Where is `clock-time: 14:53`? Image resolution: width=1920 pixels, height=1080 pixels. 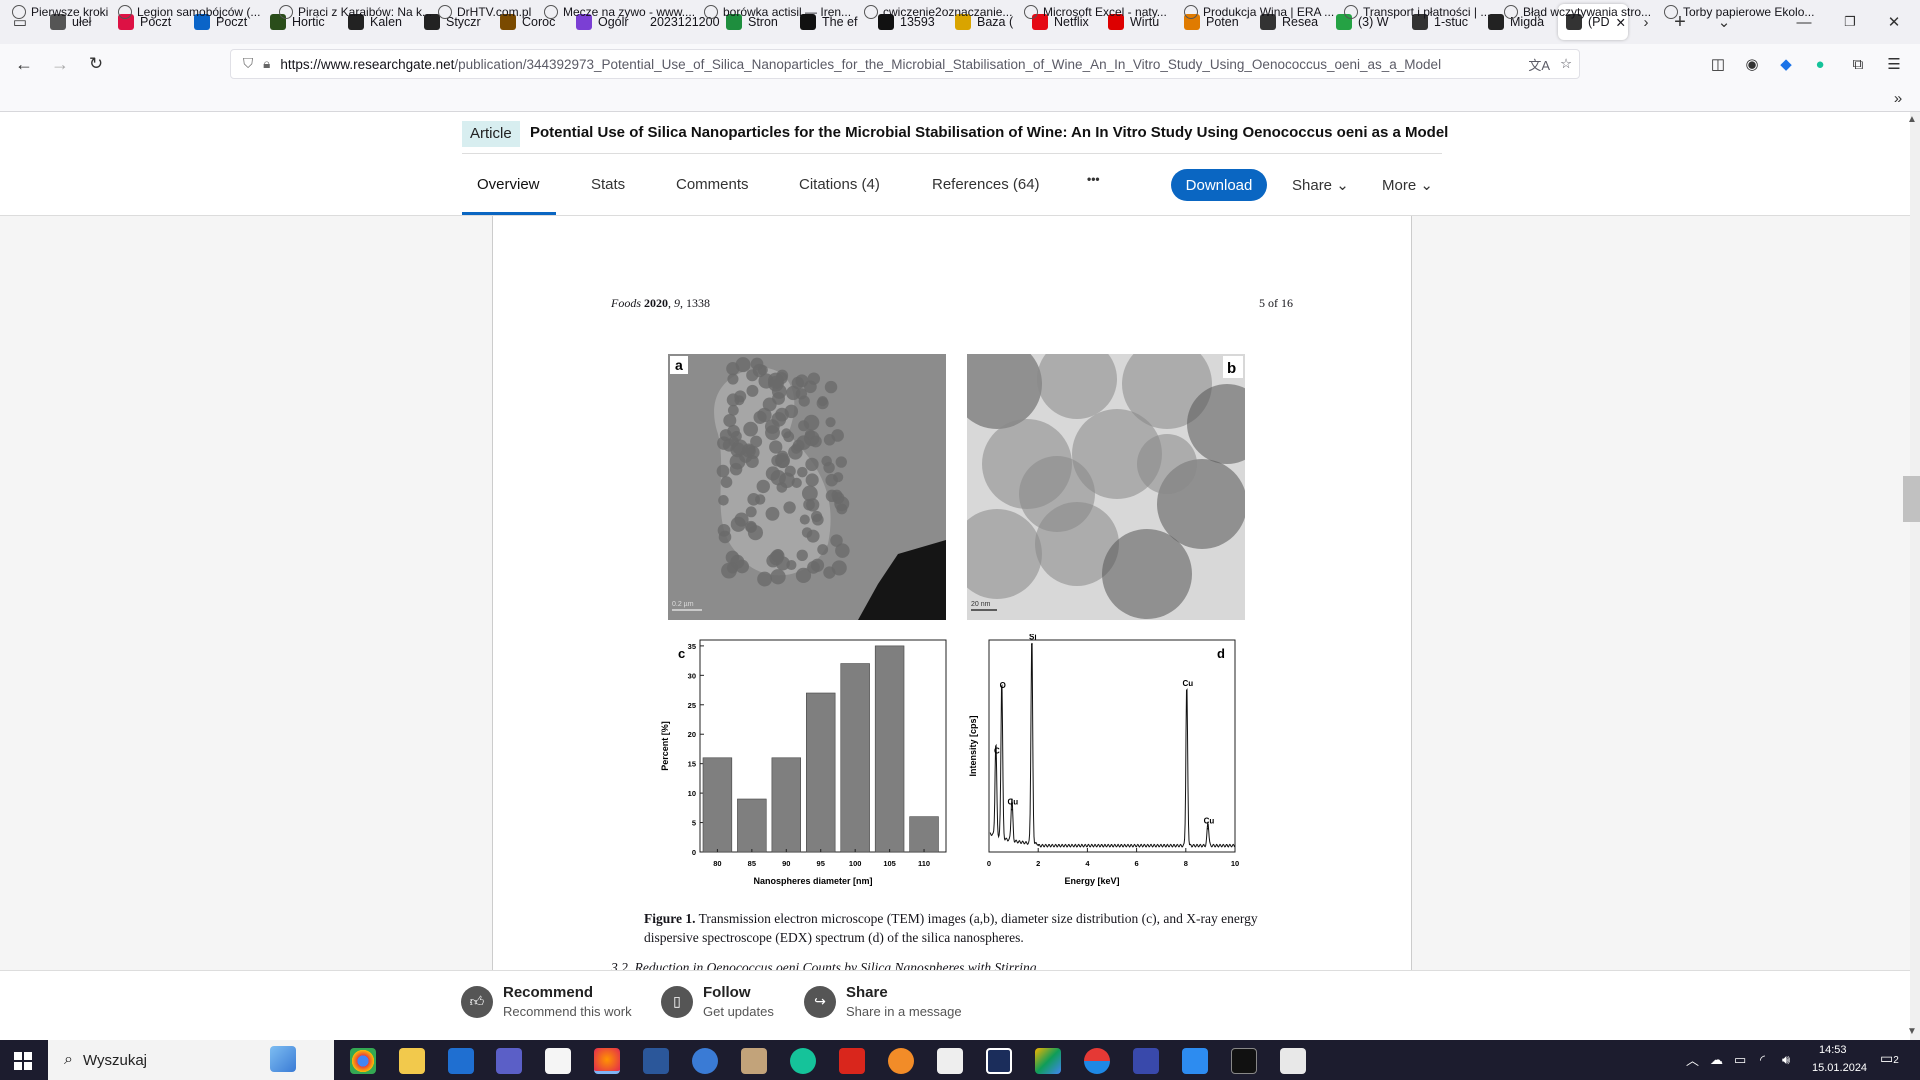 clock-time: 14:53 is located at coordinates (1833, 1050).